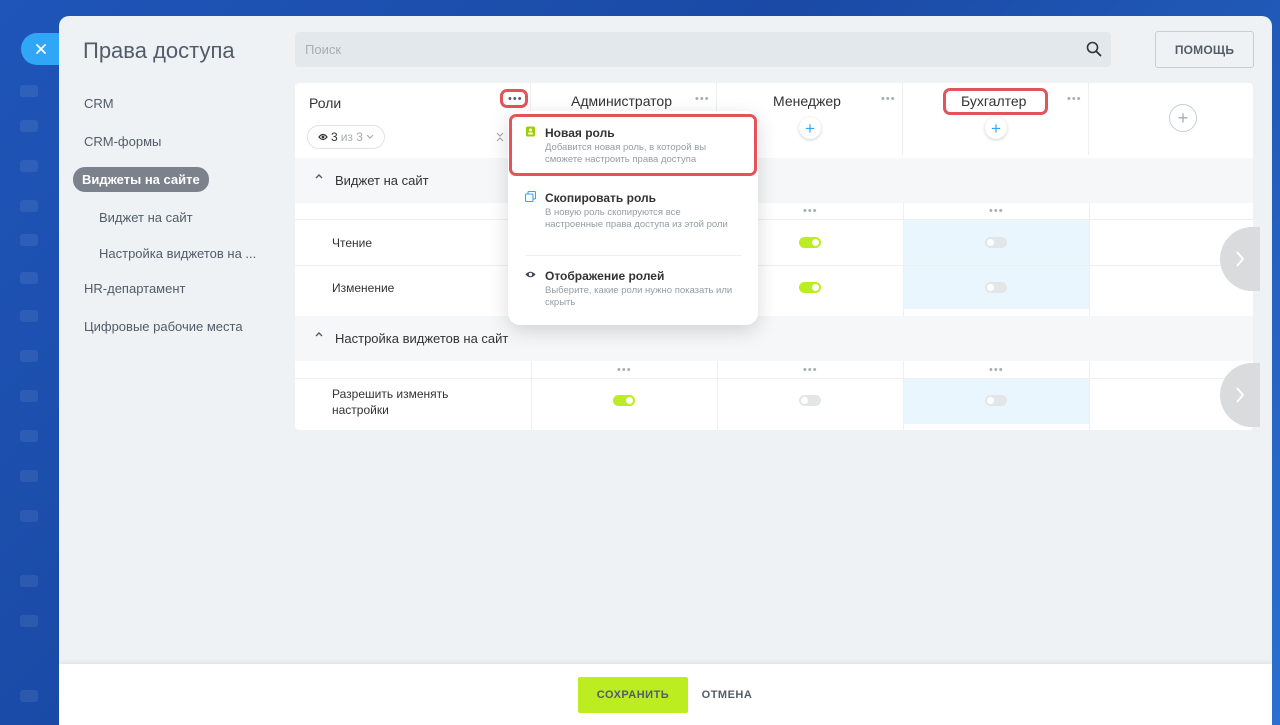 This screenshot has height=725, width=1280. I want to click on roles-shown-count: 3, so click(334, 137).